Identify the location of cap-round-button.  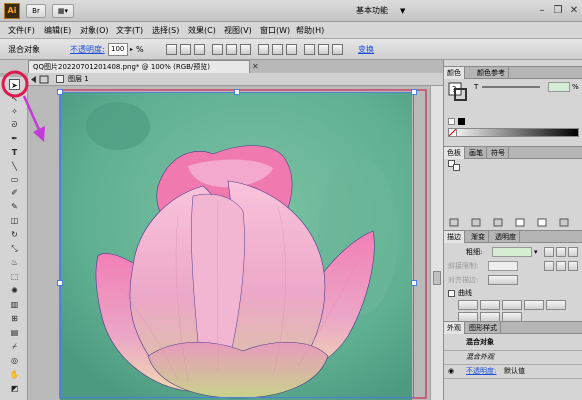
(561, 252).